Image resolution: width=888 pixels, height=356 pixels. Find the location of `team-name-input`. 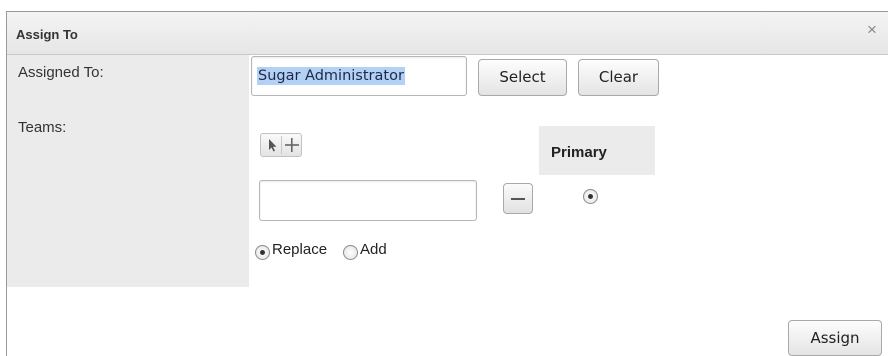

team-name-input is located at coordinates (368, 200).